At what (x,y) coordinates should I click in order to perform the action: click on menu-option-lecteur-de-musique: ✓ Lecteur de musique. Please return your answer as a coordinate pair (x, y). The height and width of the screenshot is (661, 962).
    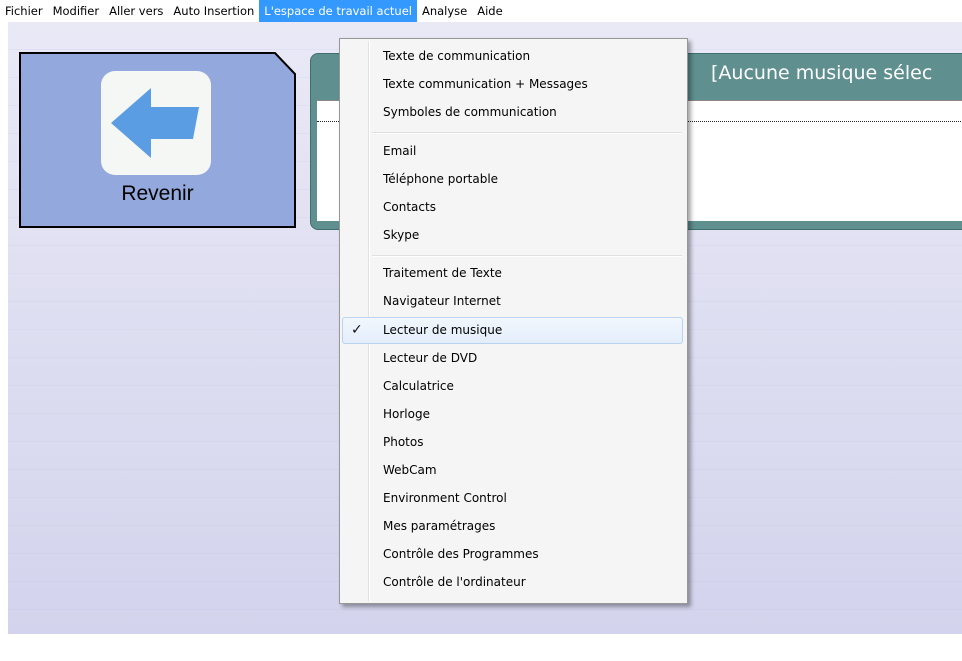
    Looking at the image, I should click on (512, 330).